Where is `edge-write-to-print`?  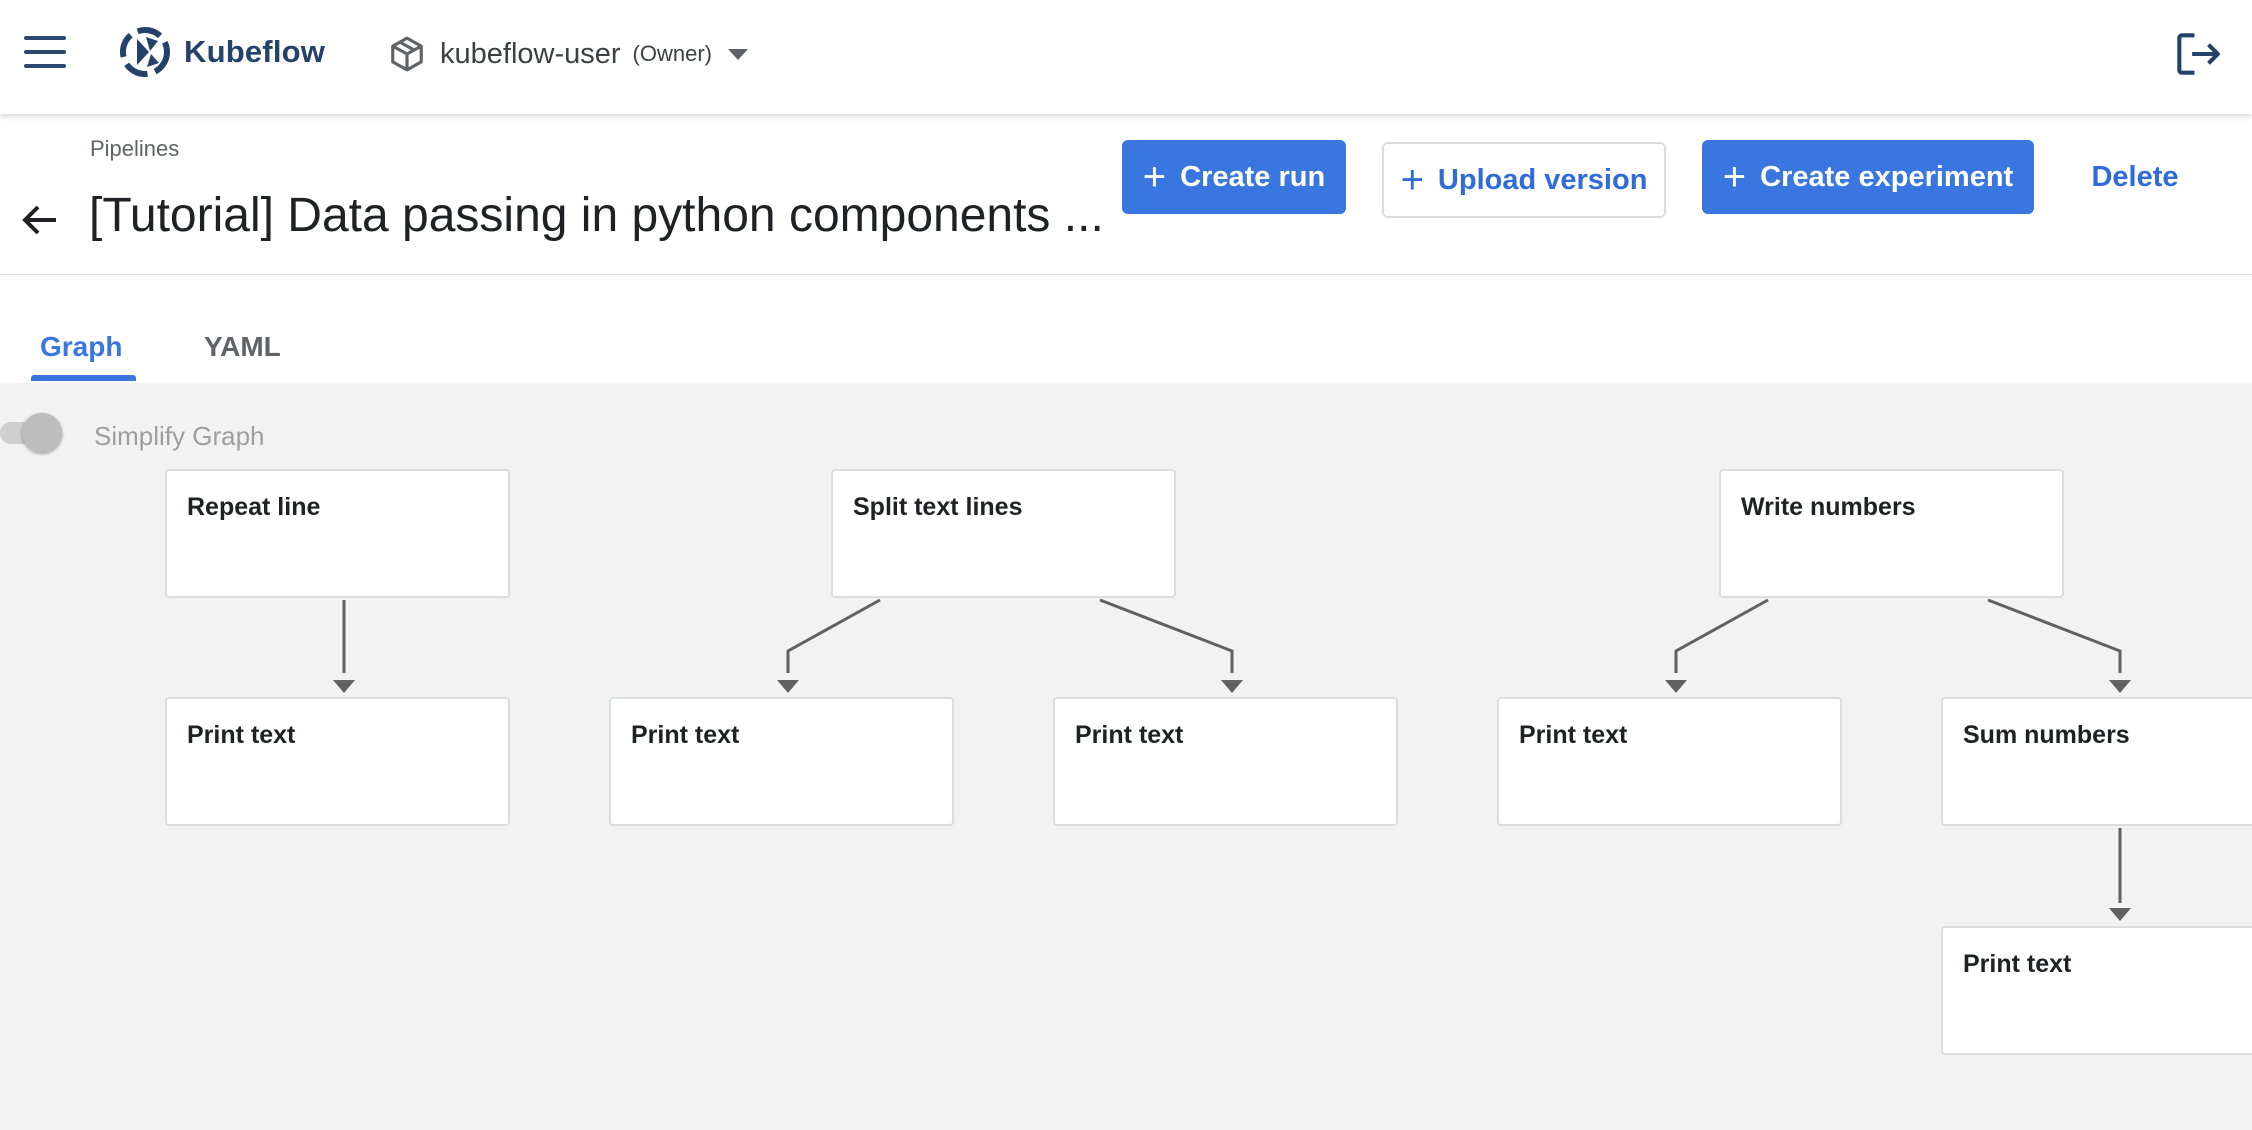 edge-write-to-print is located at coordinates (1721, 635).